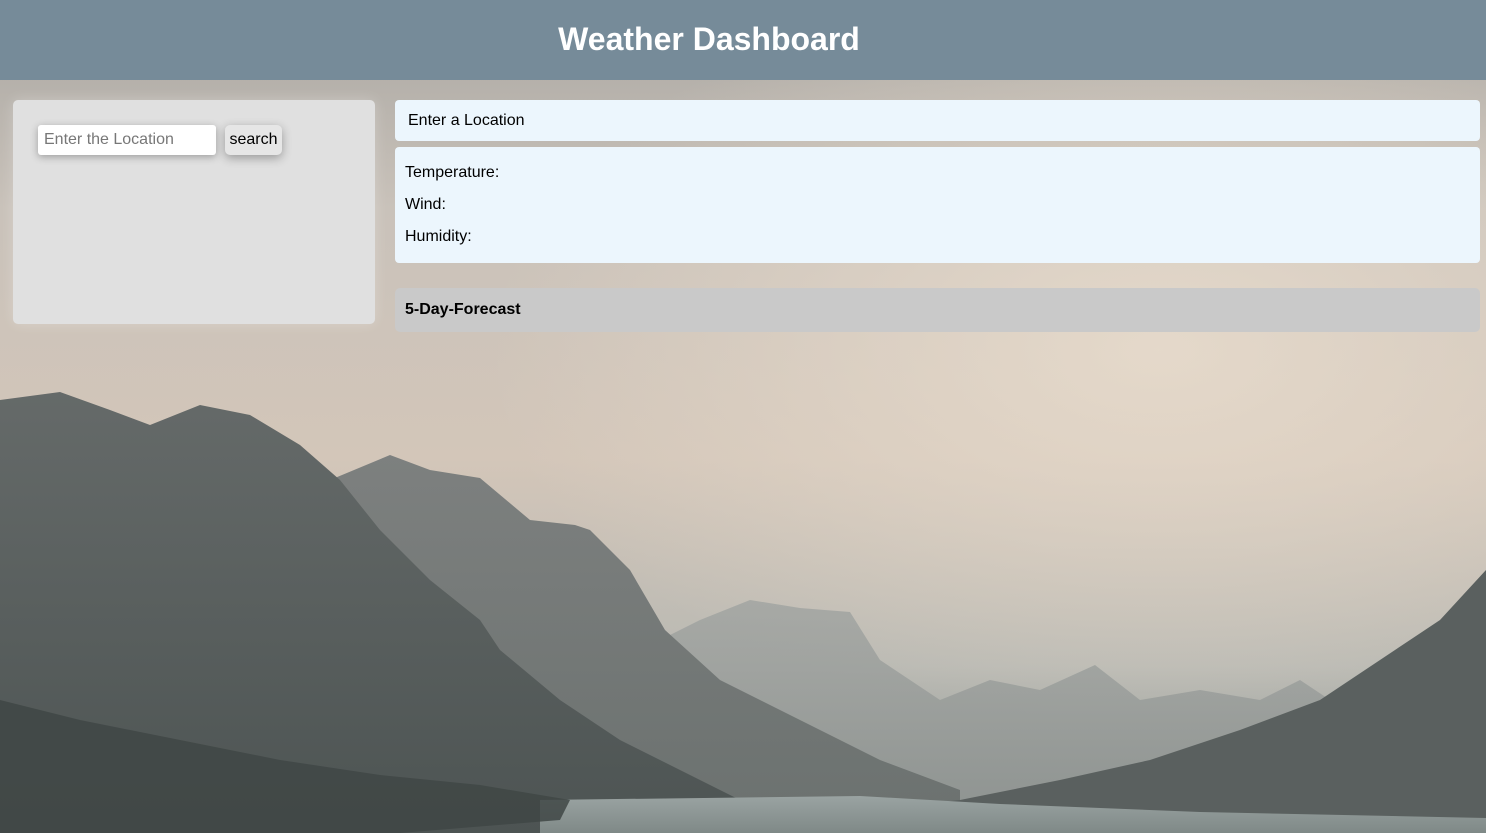 The image size is (1486, 833). I want to click on app-header: Weather Dashboard, so click(743, 40).